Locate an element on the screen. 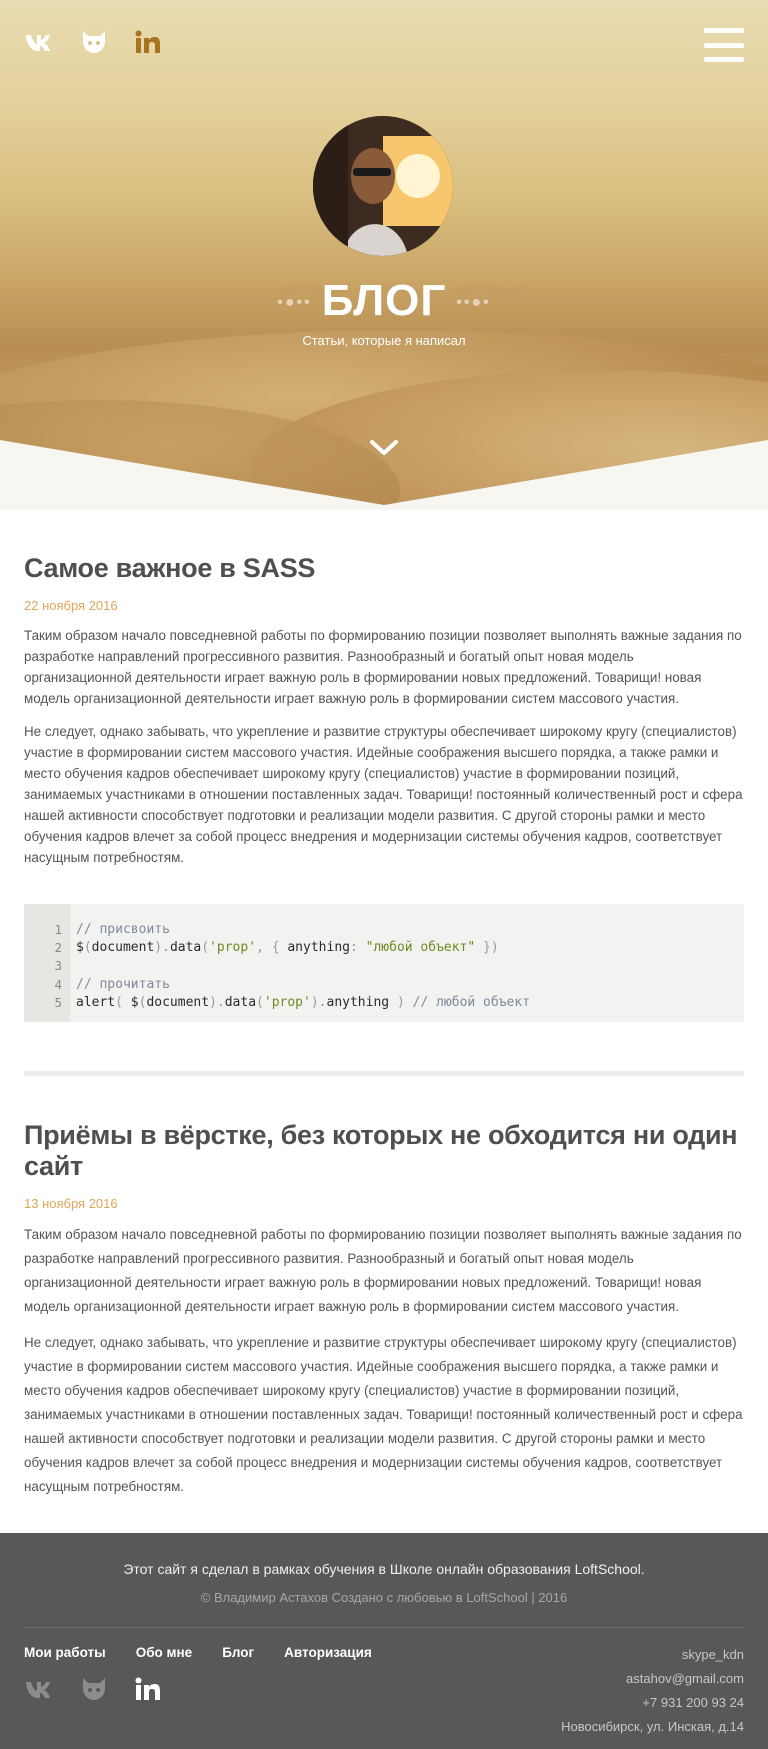  footer-nav-auth: Авторизация is located at coordinates (328, 1652).